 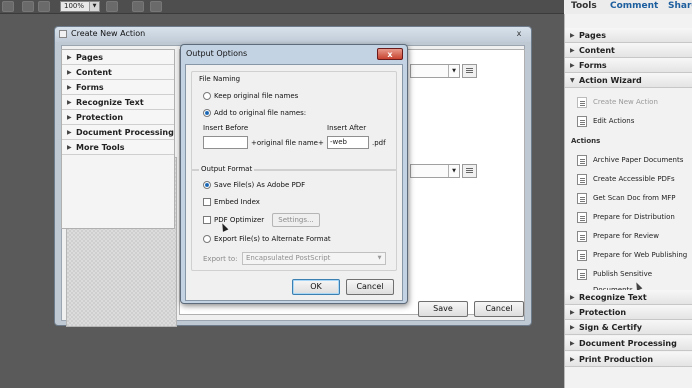 I want to click on save-as-pdf-label: Save File(s) As Adobe PDF, so click(x=260, y=185).